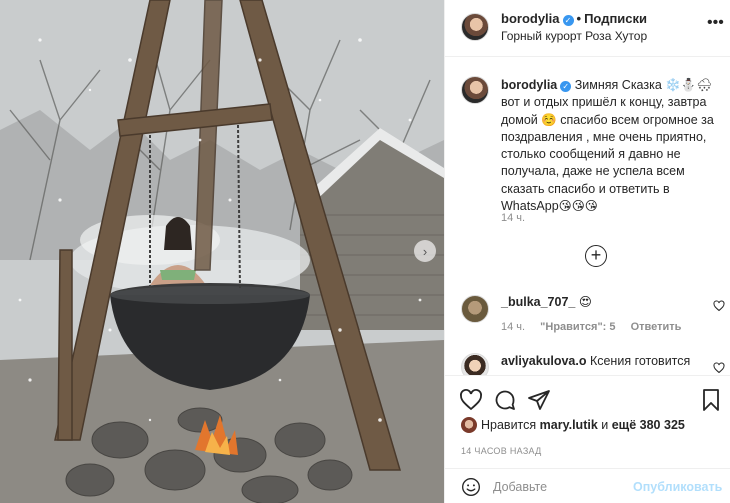 This screenshot has height=503, width=730. I want to click on liker-avatar, so click(469, 425).